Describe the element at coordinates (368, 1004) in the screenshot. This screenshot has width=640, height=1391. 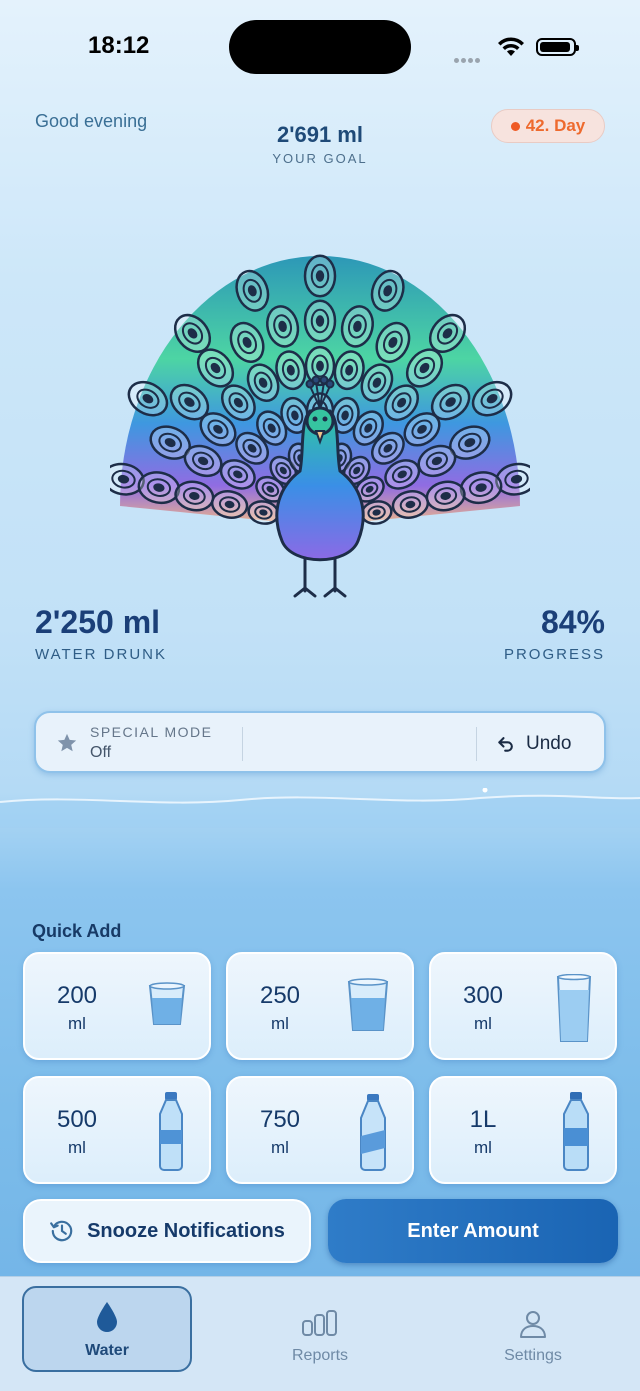
I see `glass-icon` at that location.